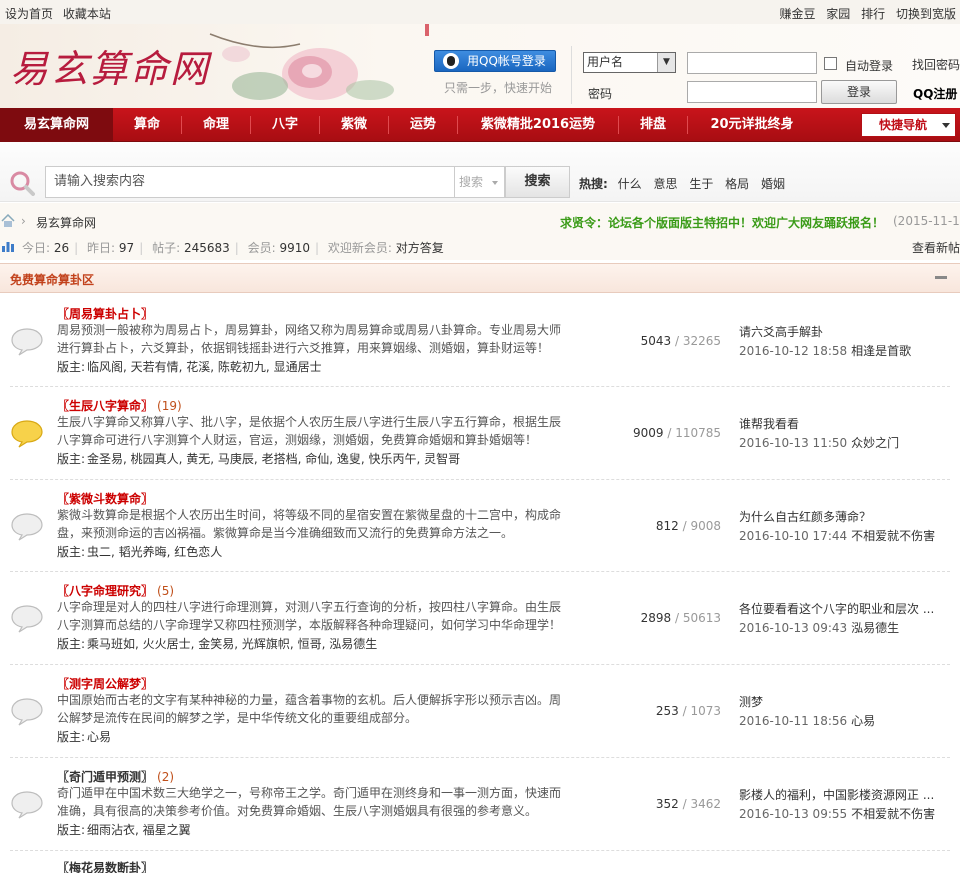 This screenshot has height=873, width=960. Describe the element at coordinates (881, 351) in the screenshot. I see `last-post-user: 相逢是首歌` at that location.